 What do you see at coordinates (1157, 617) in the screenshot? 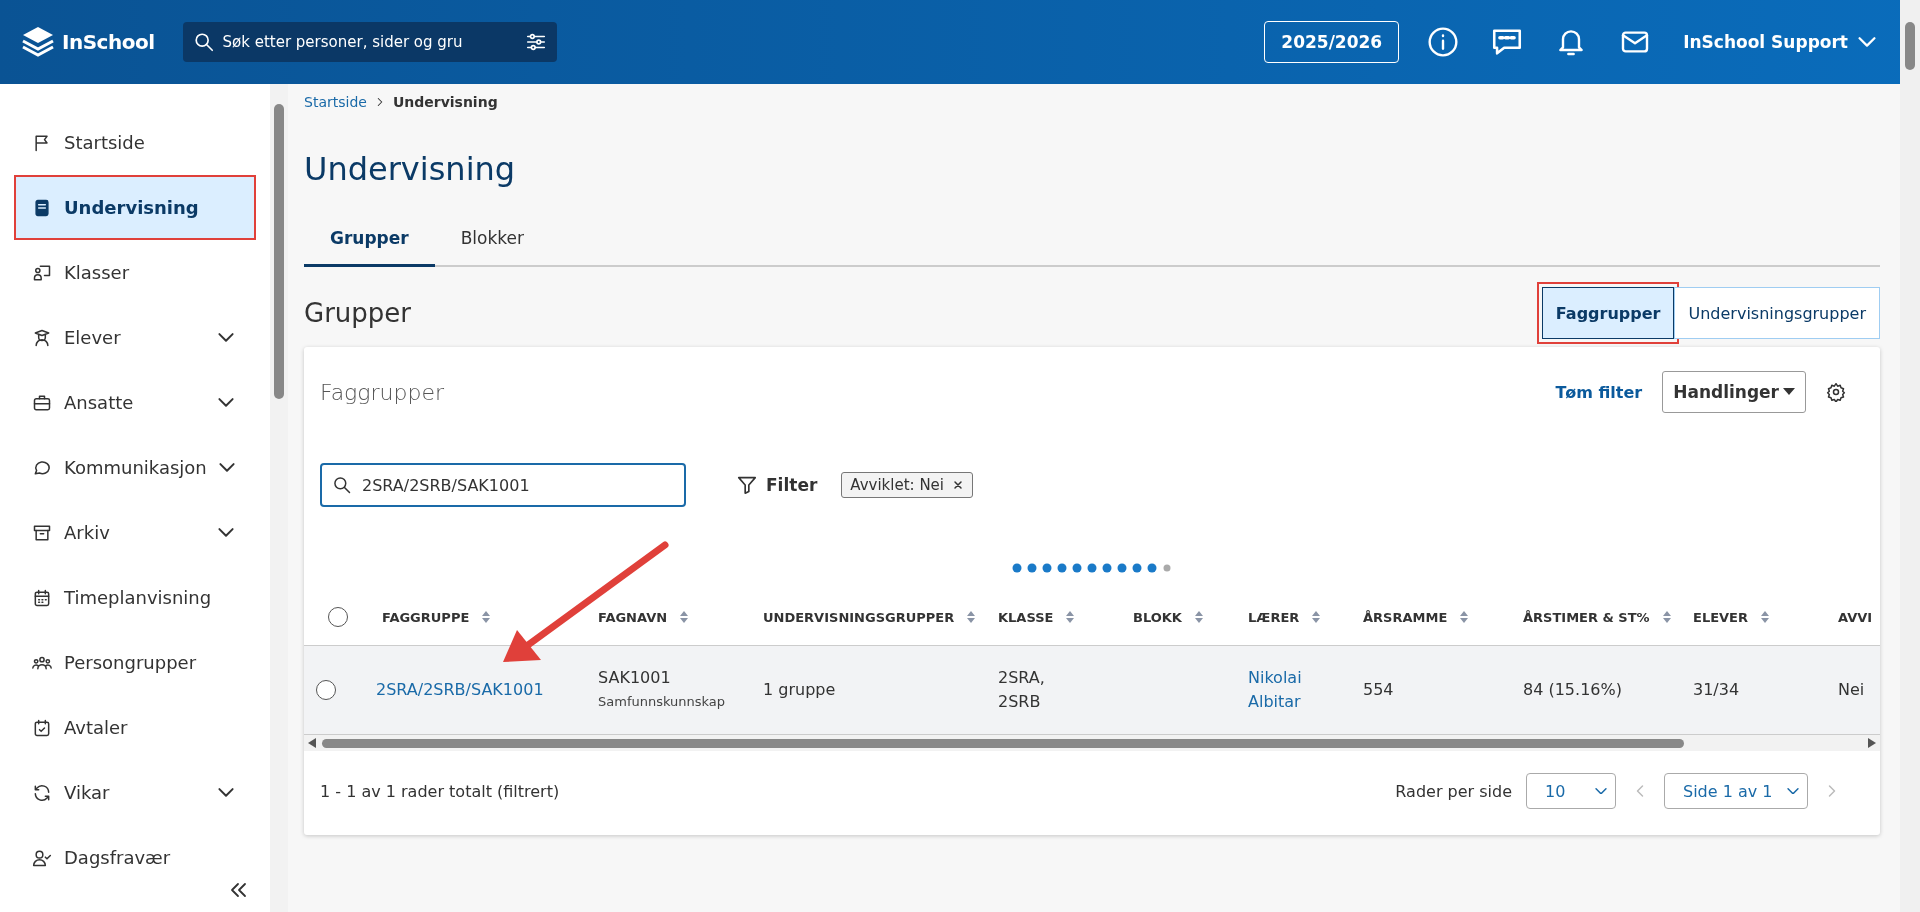
I see `column-header: BLOKK` at bounding box center [1157, 617].